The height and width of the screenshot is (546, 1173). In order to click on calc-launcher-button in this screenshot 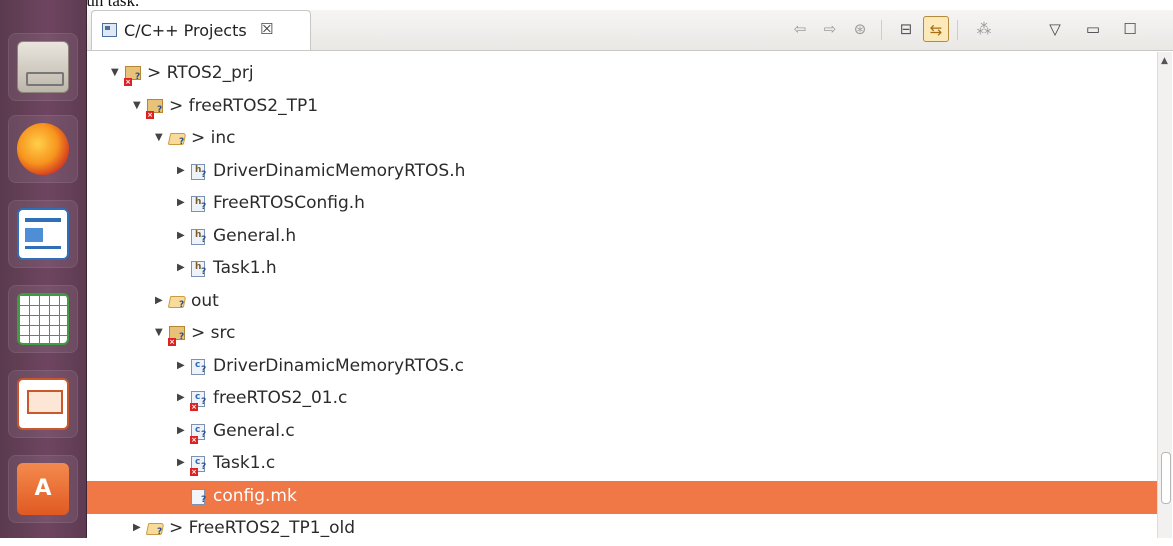, I will do `click(43, 319)`.